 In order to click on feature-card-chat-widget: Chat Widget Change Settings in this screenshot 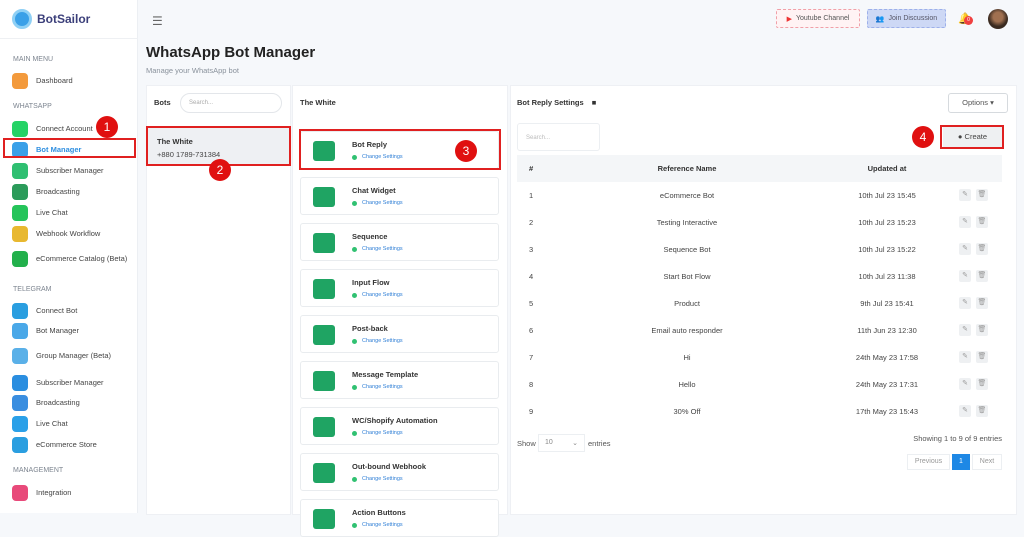, I will do `click(399, 196)`.